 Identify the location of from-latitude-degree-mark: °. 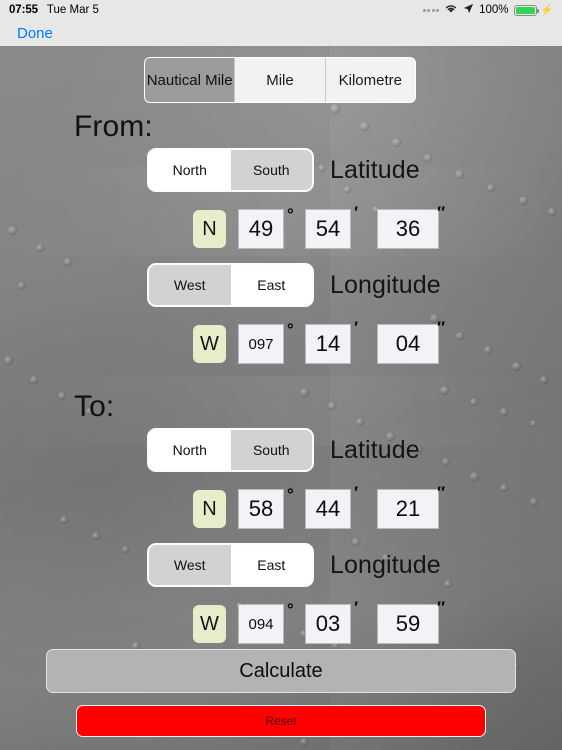
(290, 214).